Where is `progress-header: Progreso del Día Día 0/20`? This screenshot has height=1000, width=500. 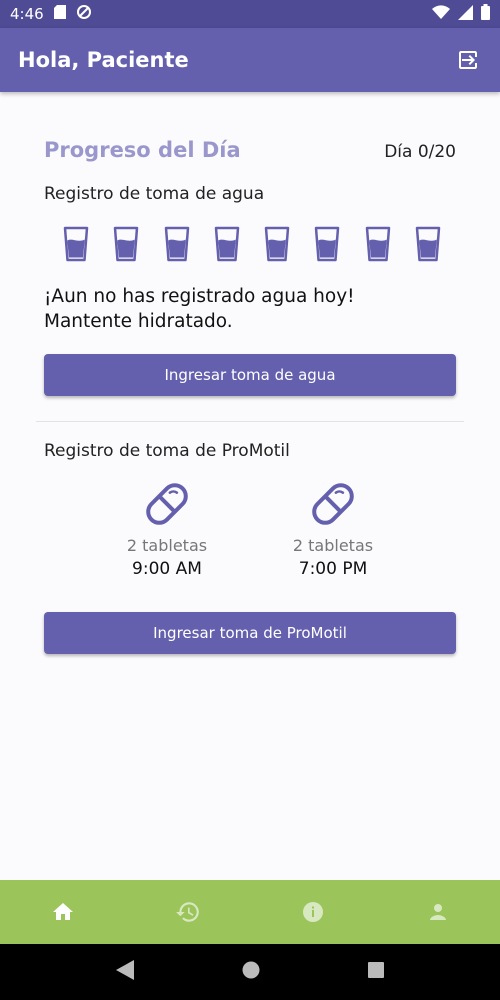
progress-header: Progreso del Día Día 0/20 is located at coordinates (250, 150).